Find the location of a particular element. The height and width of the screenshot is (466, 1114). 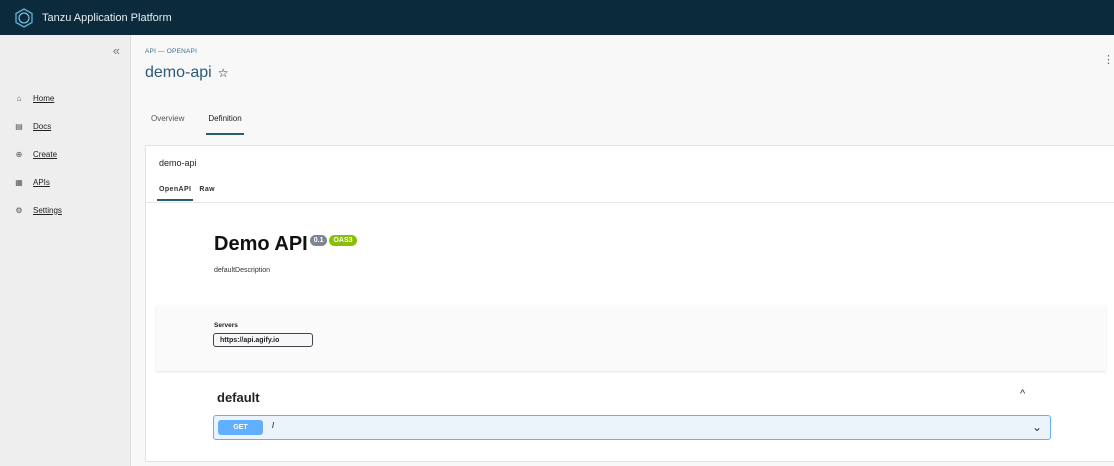

card-title: demo-api is located at coordinates (178, 163).